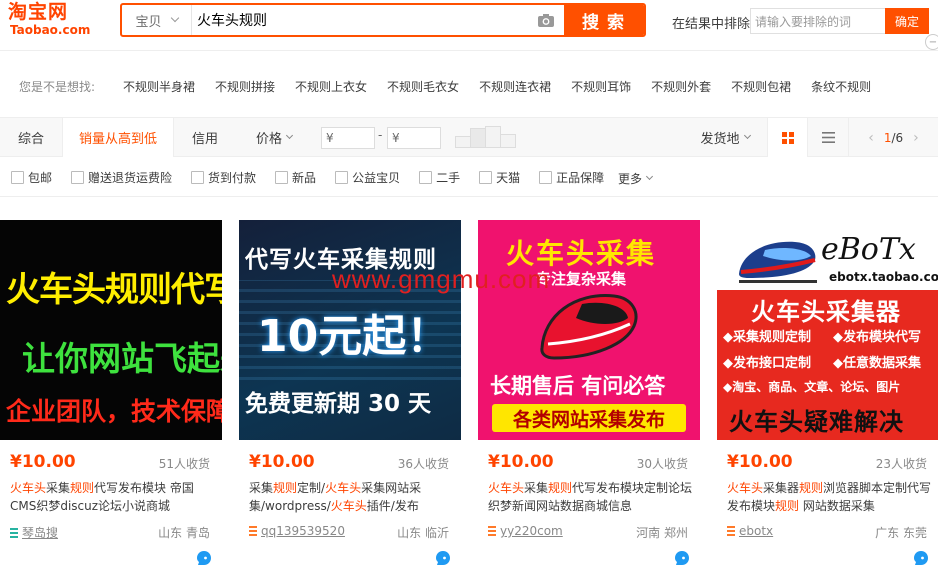 The height and width of the screenshot is (575, 938). I want to click on sort-bar: 综合 销量从高到低 信用 价格 ¥ - ¥ 发货地 ‹ 1/6 ›, so click(469, 137).